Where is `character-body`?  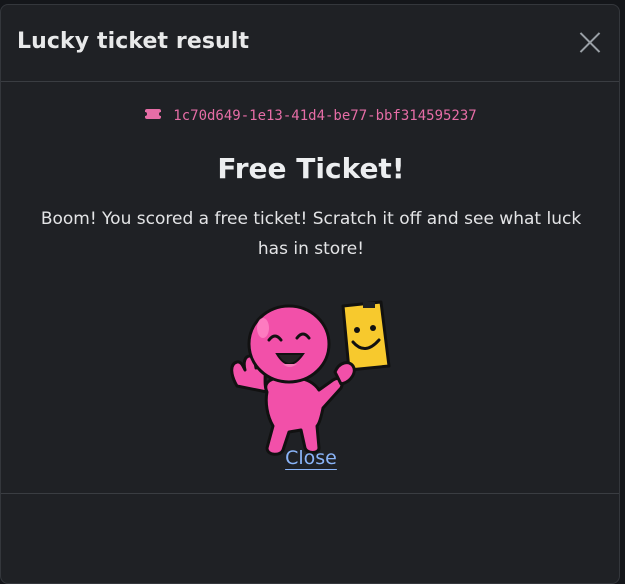
character-body is located at coordinates (287, 380).